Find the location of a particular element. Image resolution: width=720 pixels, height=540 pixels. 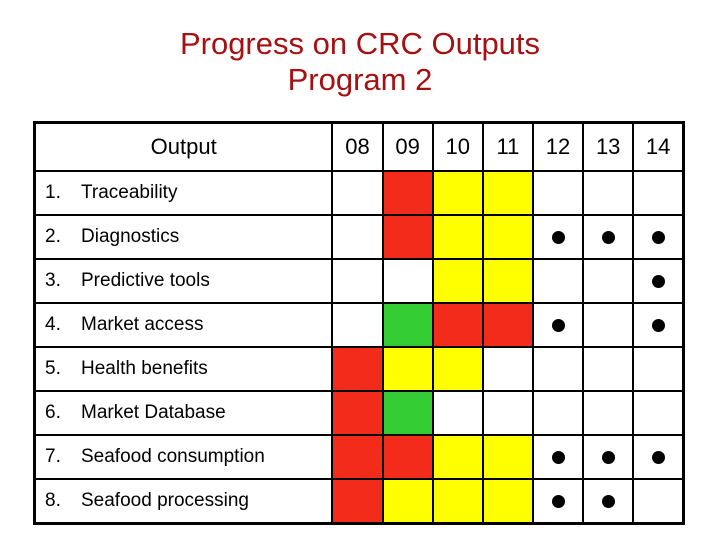

output-row-number: 3. is located at coordinates (53, 280).